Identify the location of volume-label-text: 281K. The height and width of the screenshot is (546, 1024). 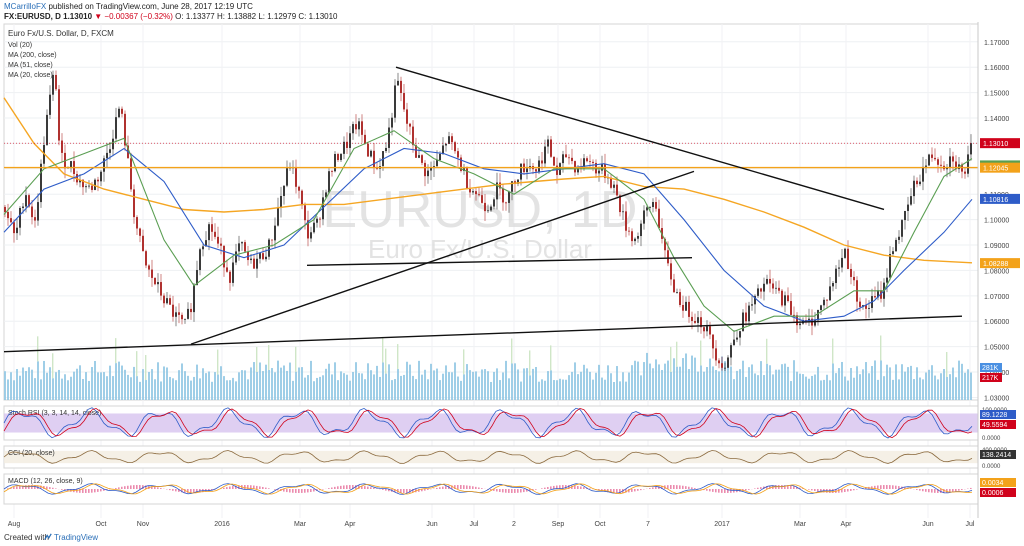
(990, 368).